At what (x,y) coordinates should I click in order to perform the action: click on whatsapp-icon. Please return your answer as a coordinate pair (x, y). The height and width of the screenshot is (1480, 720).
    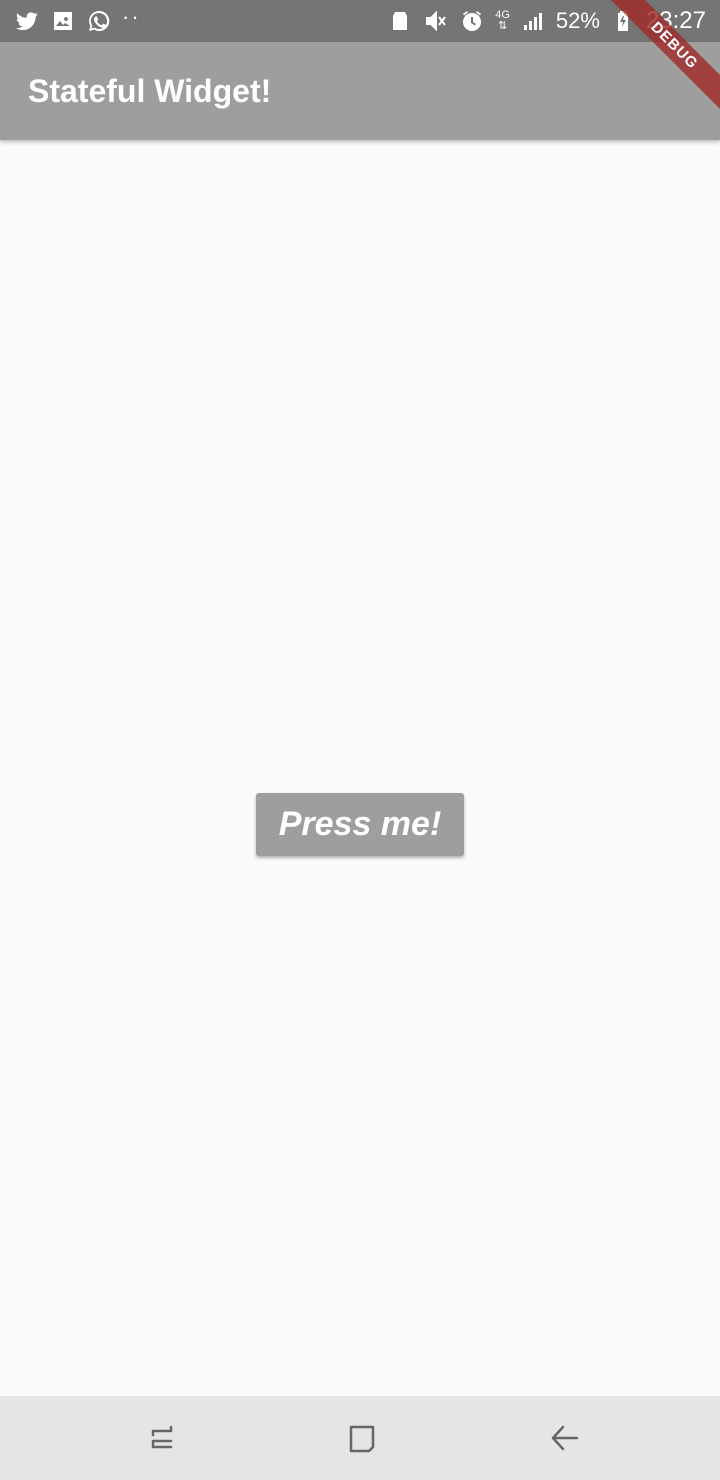
    Looking at the image, I should click on (99, 21).